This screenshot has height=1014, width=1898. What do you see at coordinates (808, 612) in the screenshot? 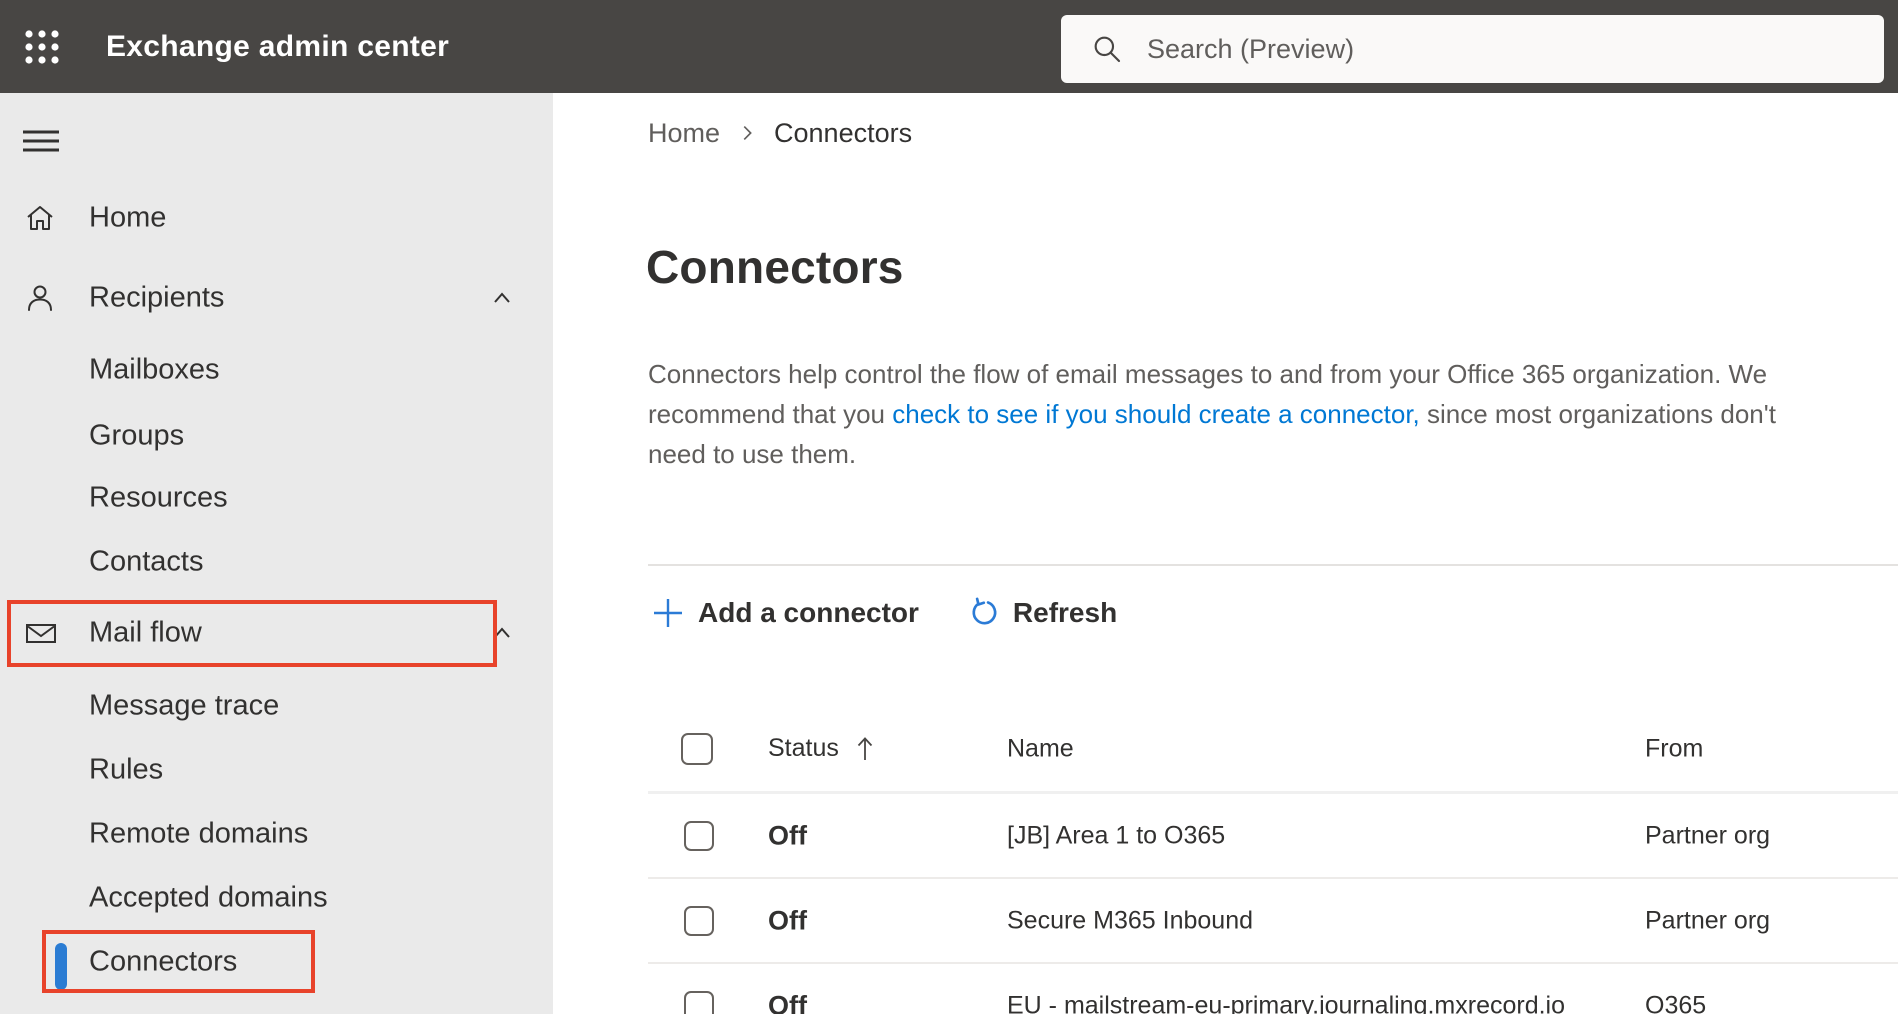
I see `add-connector-label: Add a connector` at bounding box center [808, 612].